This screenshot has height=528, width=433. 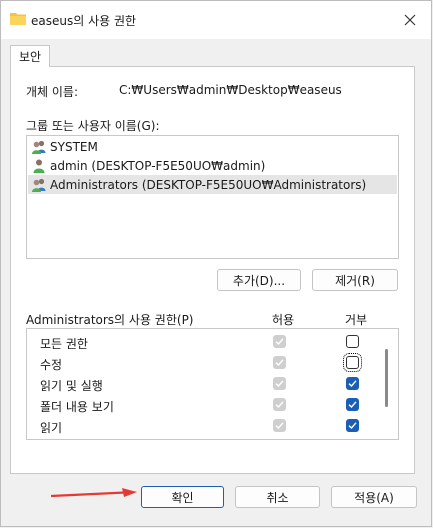 I want to click on close-button, so click(x=410, y=20).